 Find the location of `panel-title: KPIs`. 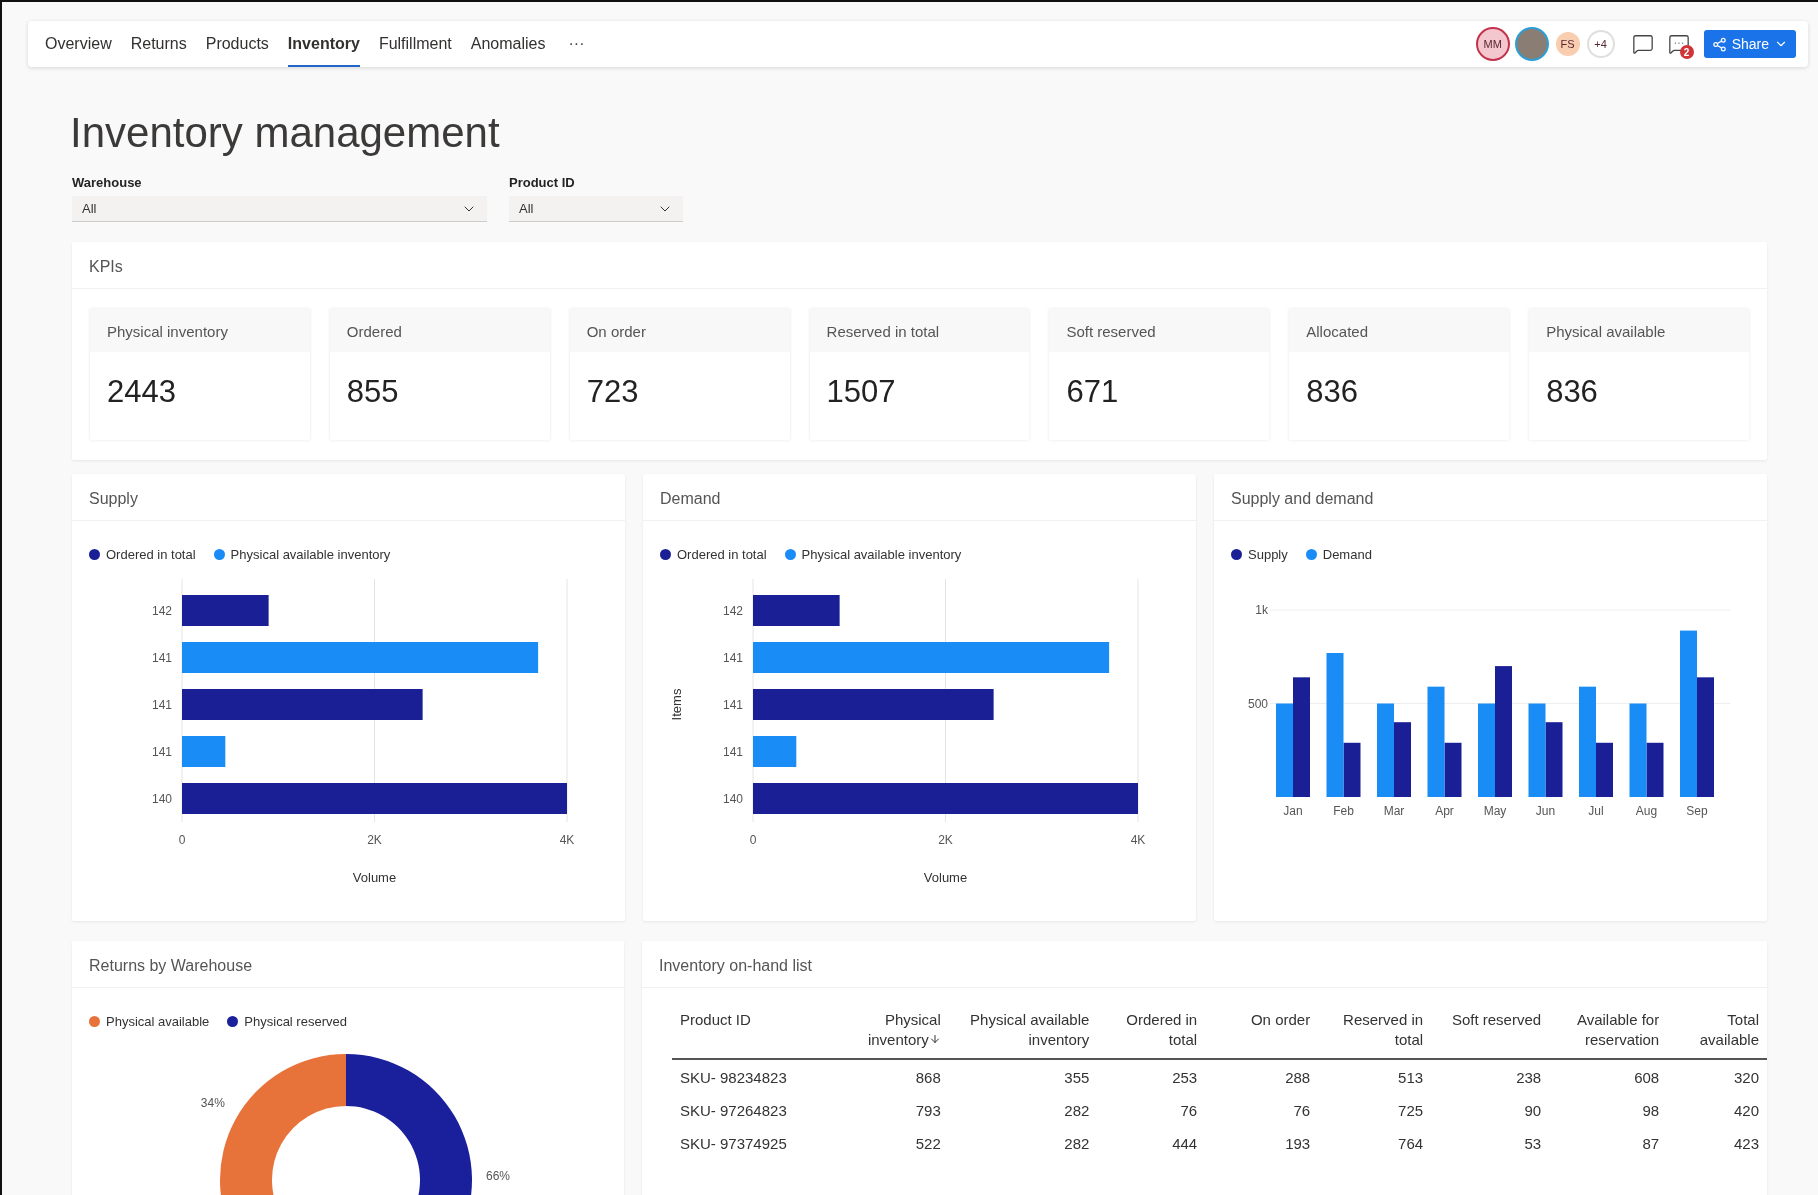

panel-title: KPIs is located at coordinates (919, 265).